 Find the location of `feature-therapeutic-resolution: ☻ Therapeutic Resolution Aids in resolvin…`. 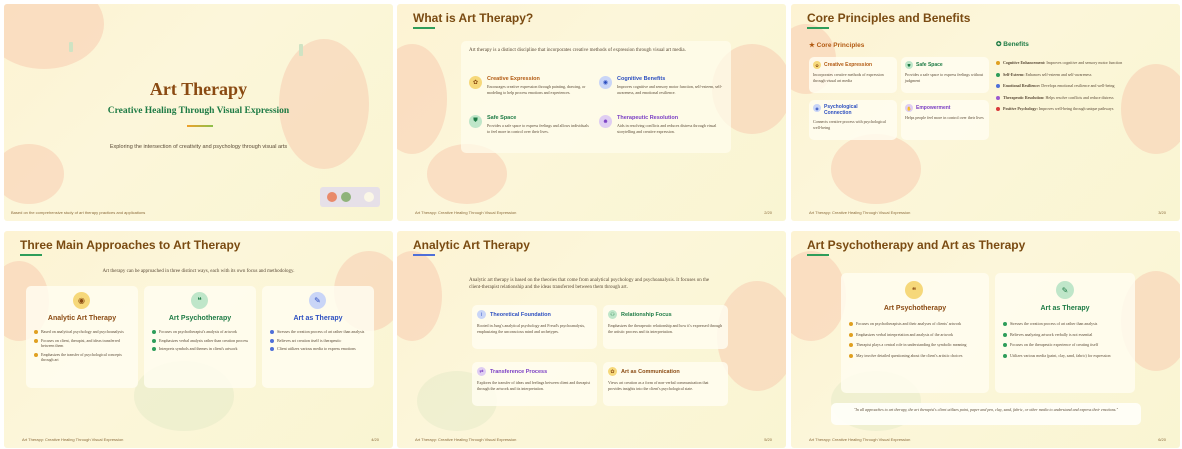

feature-therapeutic-resolution: ☻ Therapeutic Resolution Aids in resolvin… is located at coordinates (661, 124).